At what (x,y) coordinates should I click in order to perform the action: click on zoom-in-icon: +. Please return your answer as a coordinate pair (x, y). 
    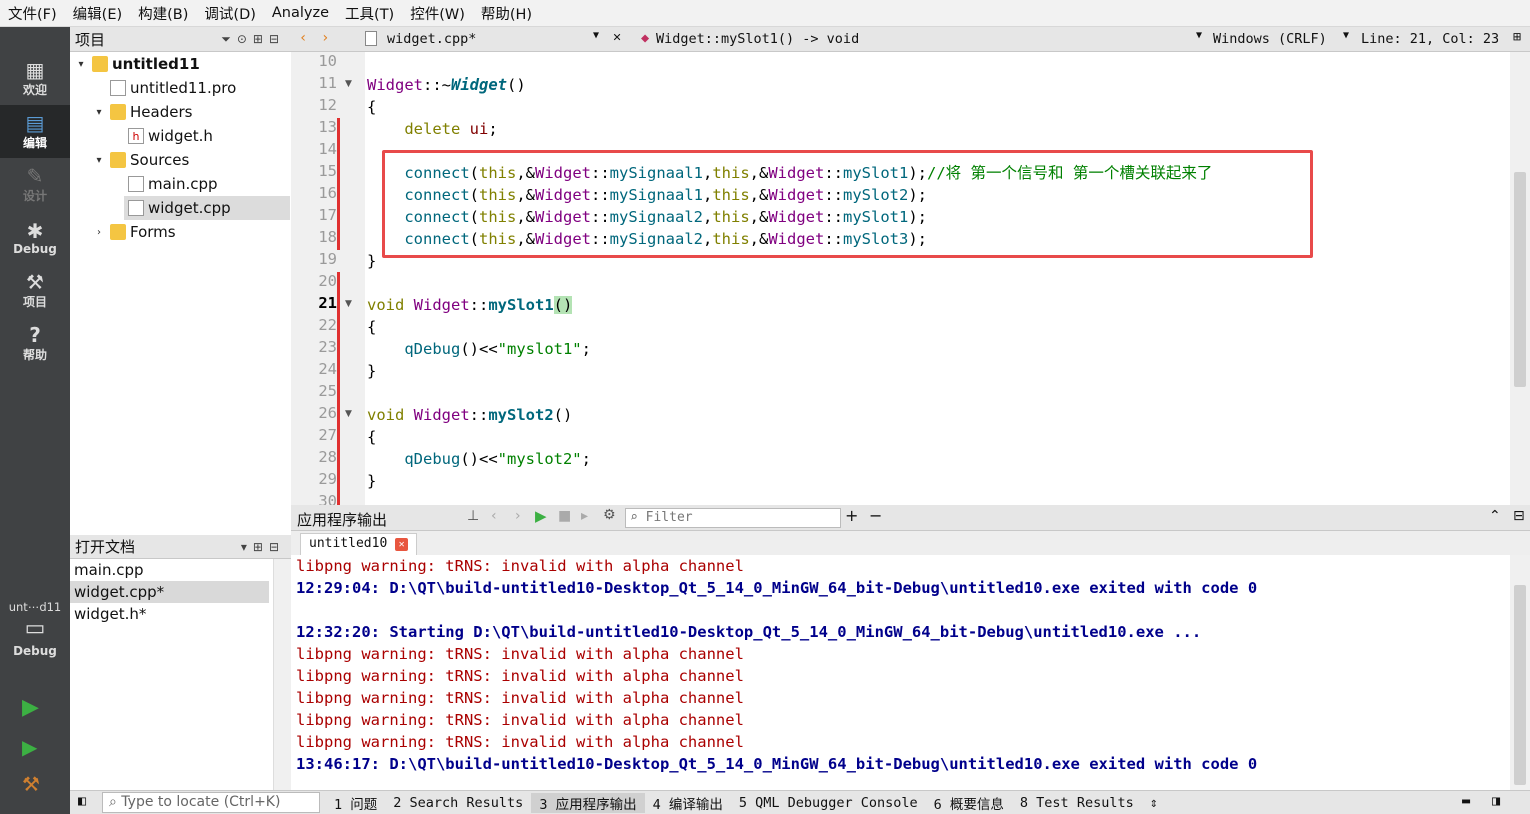
    Looking at the image, I should click on (851, 515).